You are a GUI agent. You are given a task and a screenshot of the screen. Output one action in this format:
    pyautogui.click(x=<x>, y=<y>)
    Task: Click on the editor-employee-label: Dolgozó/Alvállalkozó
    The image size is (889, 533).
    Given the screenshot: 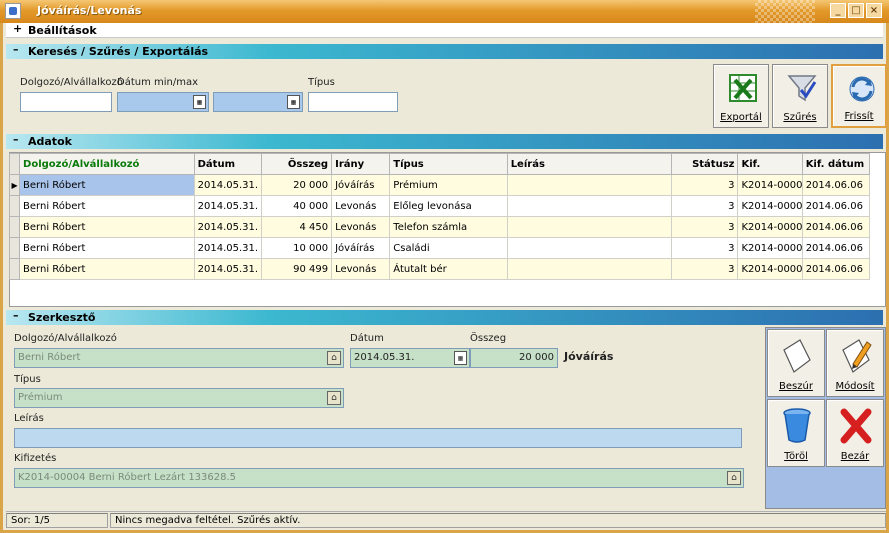 What is the action you would take?
    pyautogui.click(x=65, y=338)
    